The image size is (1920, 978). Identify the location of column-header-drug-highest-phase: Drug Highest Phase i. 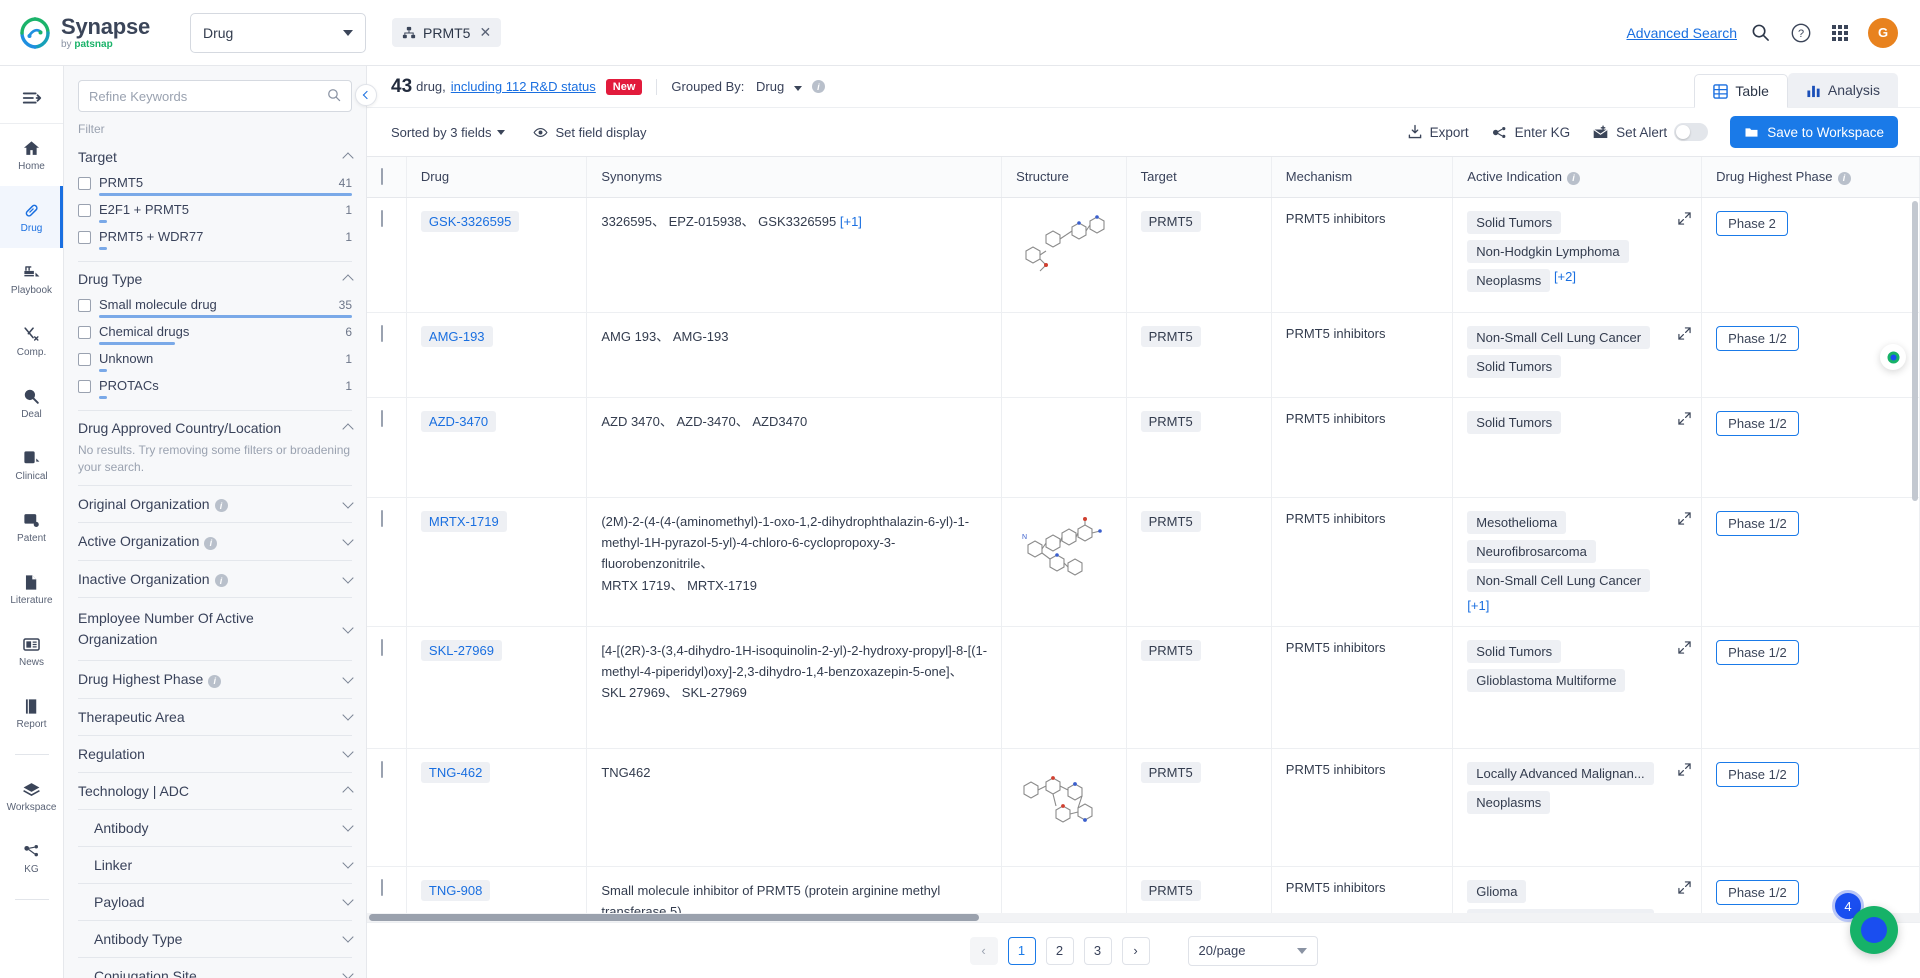
(1810, 177).